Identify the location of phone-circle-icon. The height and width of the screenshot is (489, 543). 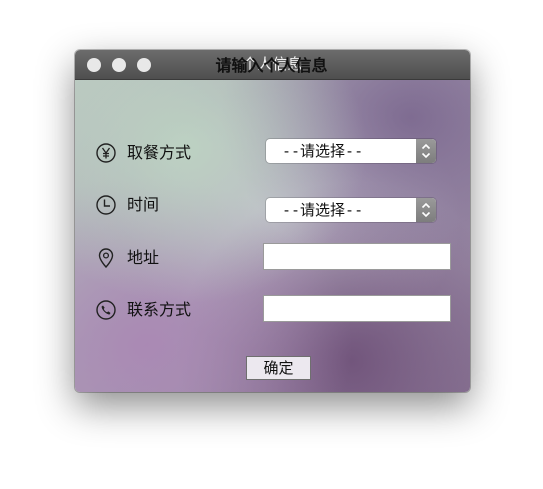
(106, 310).